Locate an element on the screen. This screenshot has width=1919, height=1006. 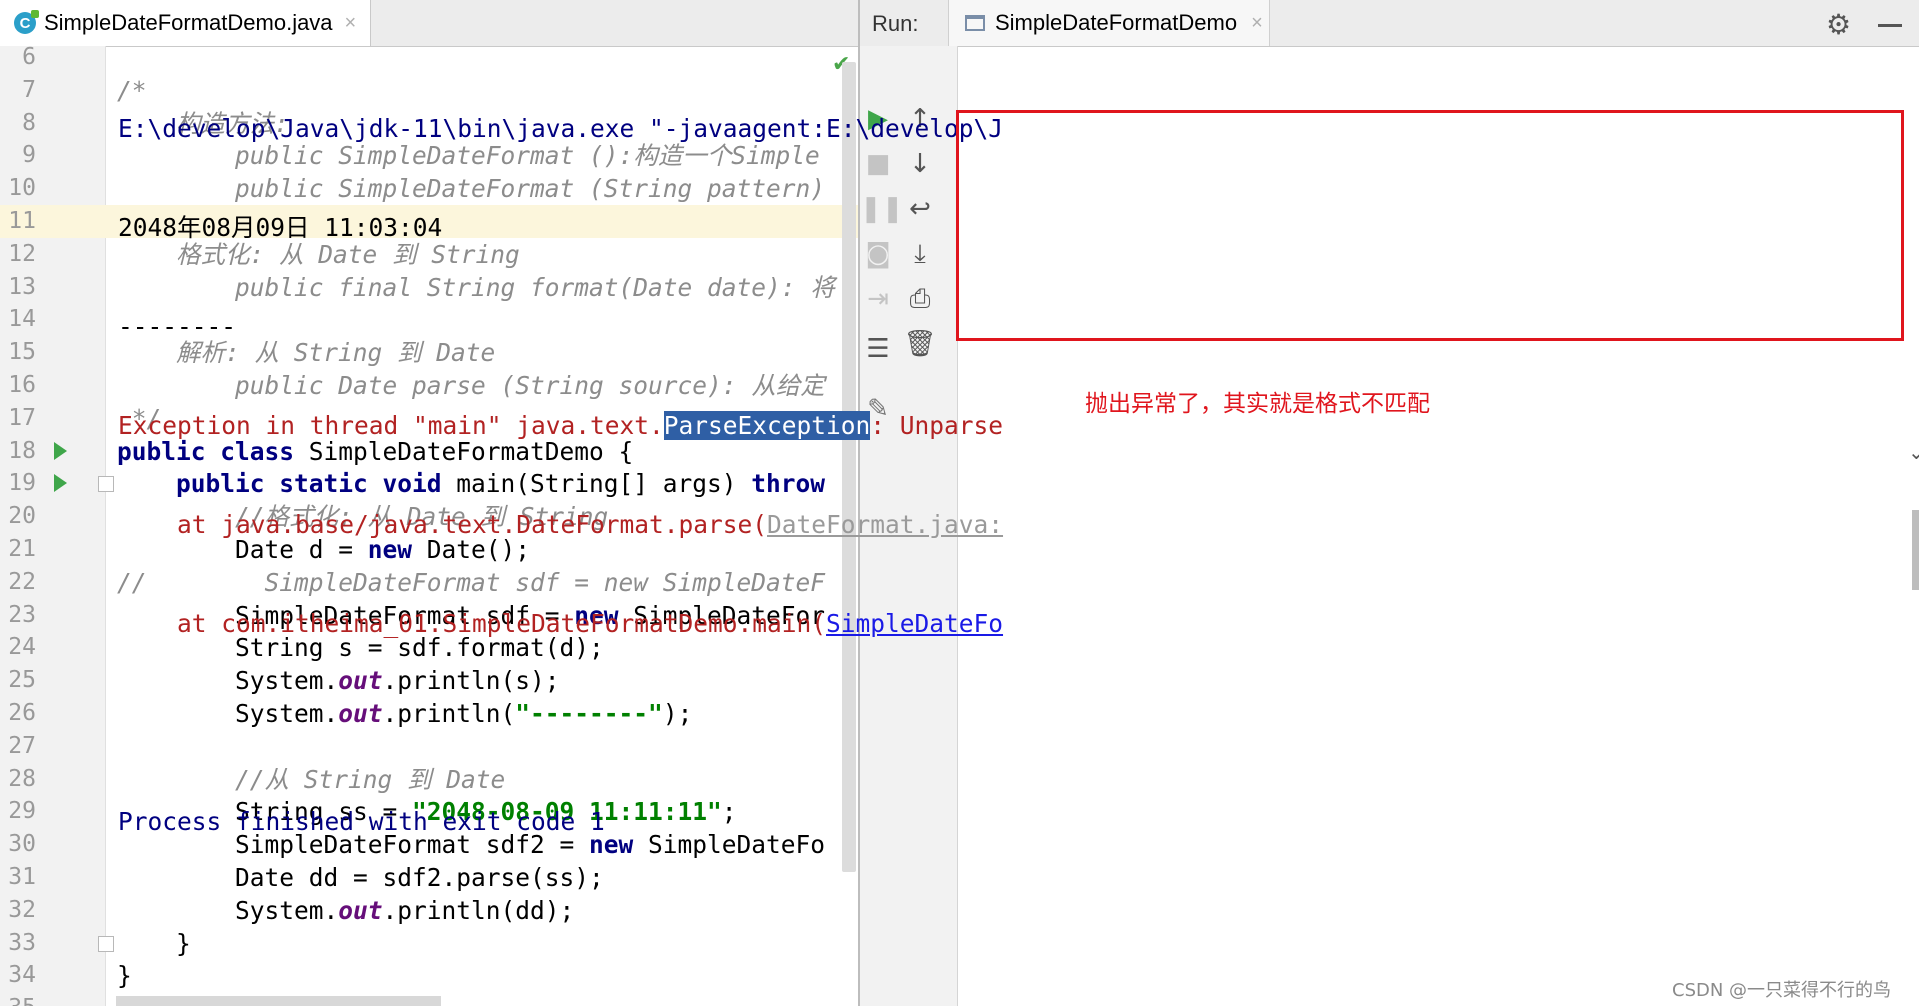
line-number: 21 is located at coordinates (22, 549).